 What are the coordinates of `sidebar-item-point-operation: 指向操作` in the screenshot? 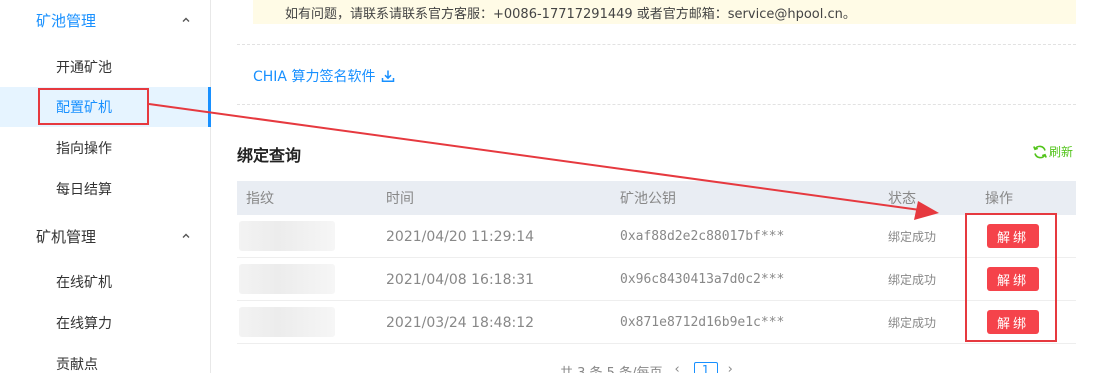 It's located at (105, 148).